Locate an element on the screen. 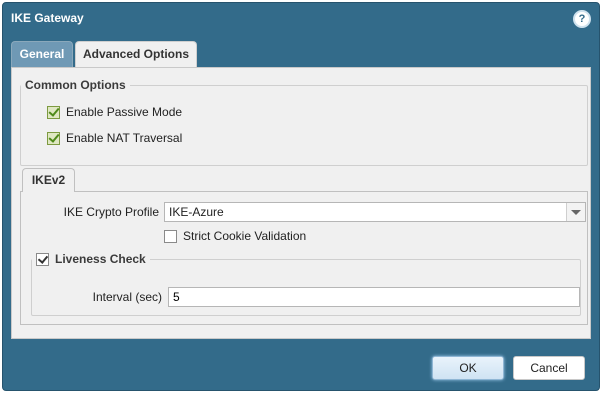  ok-button: OK is located at coordinates (468, 368).